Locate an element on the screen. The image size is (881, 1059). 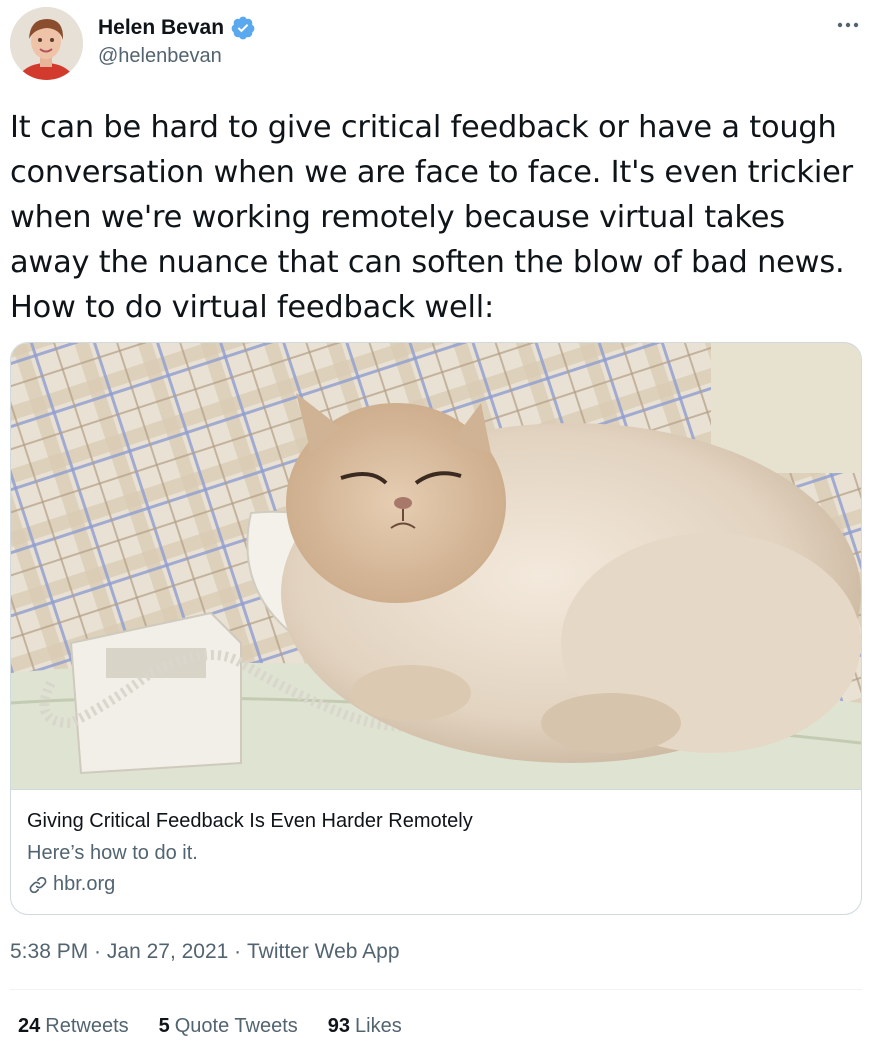
retweets-stat: 24 Retweets is located at coordinates (73, 1026).